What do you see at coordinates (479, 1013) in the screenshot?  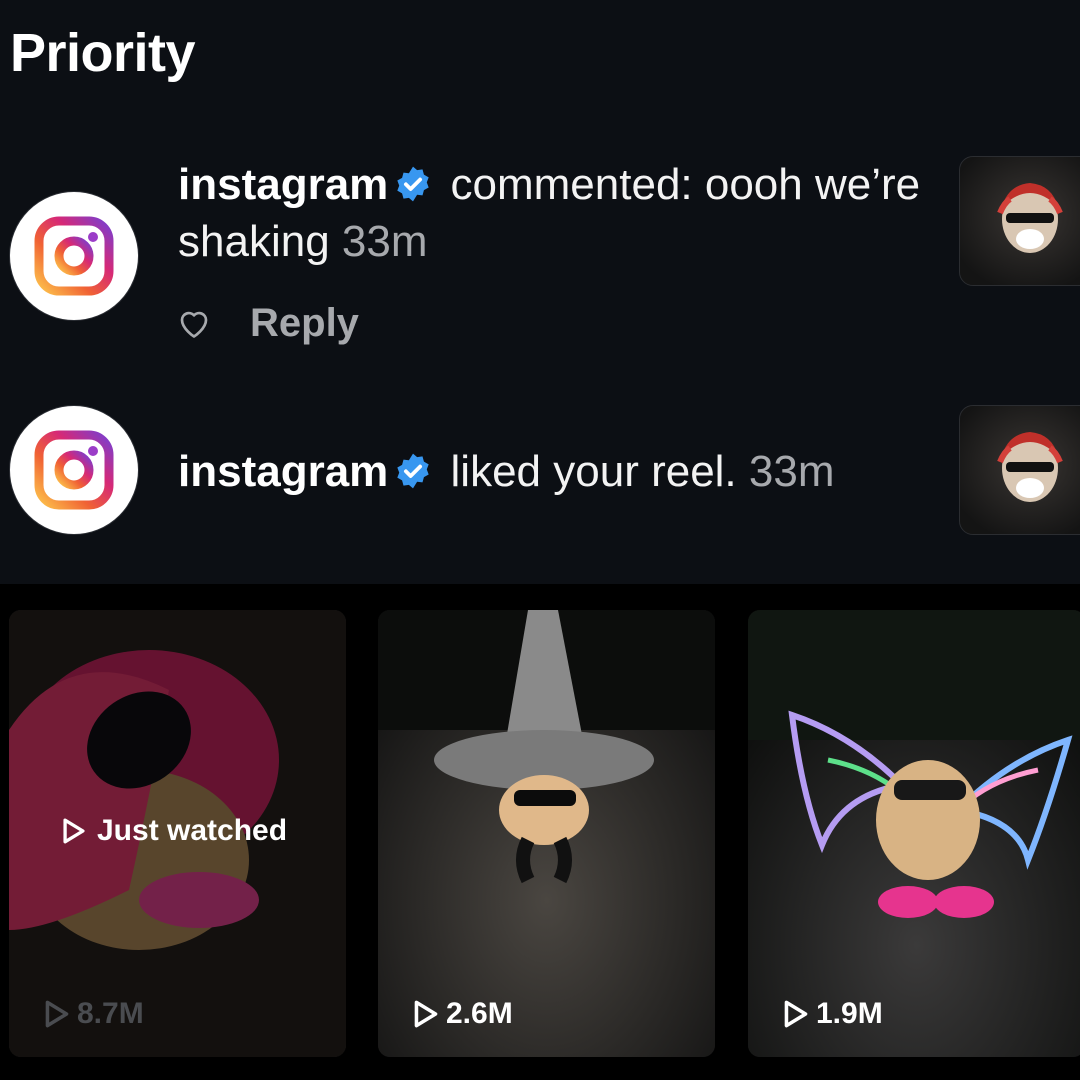 I see `view-count-value: 2.6M` at bounding box center [479, 1013].